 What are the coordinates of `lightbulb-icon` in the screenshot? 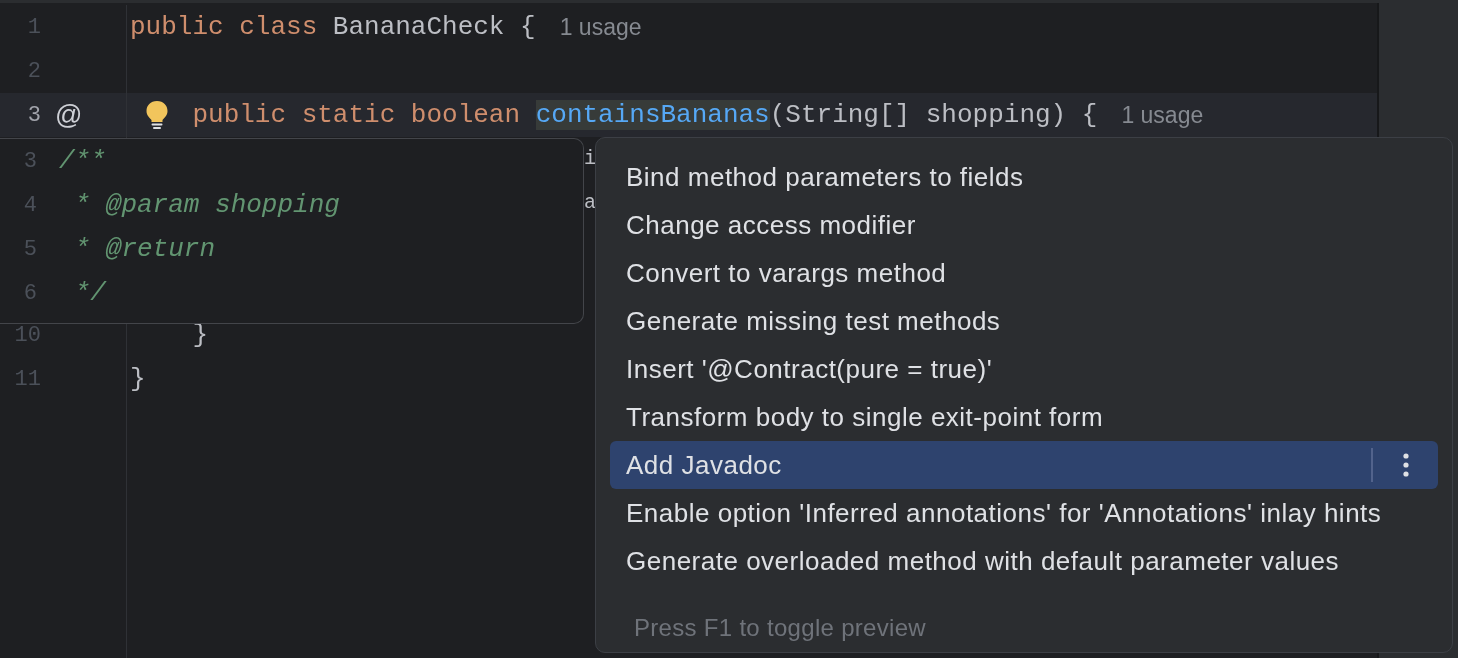 It's located at (157, 115).